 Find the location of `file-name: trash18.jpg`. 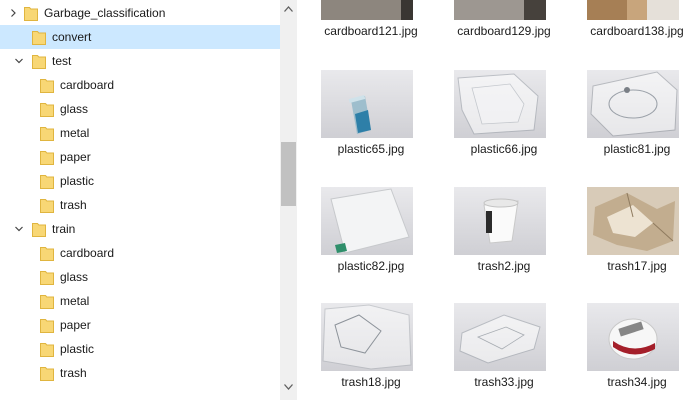

file-name: trash18.jpg is located at coordinates (371, 382).